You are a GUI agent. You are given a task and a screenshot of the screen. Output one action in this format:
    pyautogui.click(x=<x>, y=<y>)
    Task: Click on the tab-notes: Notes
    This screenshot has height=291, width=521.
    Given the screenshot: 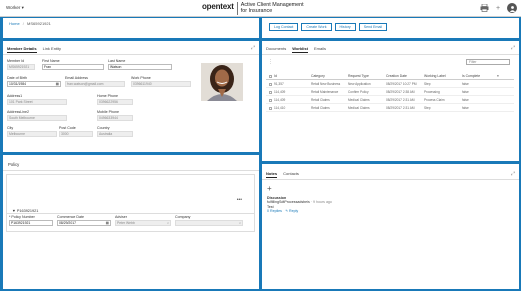 What is the action you would take?
    pyautogui.click(x=272, y=174)
    